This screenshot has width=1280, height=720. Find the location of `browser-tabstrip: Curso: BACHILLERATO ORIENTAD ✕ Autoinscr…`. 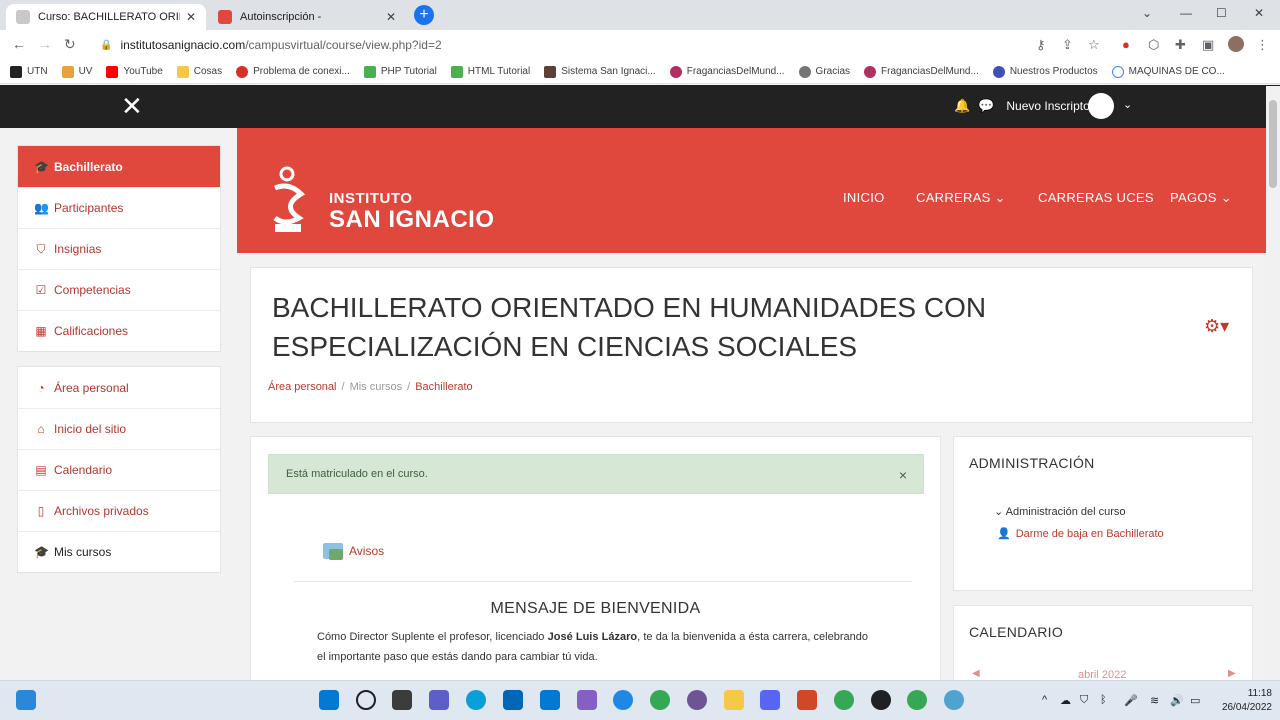

browser-tabstrip: Curso: BACHILLERATO ORIENTAD ✕ Autoinscr… is located at coordinates (640, 15).